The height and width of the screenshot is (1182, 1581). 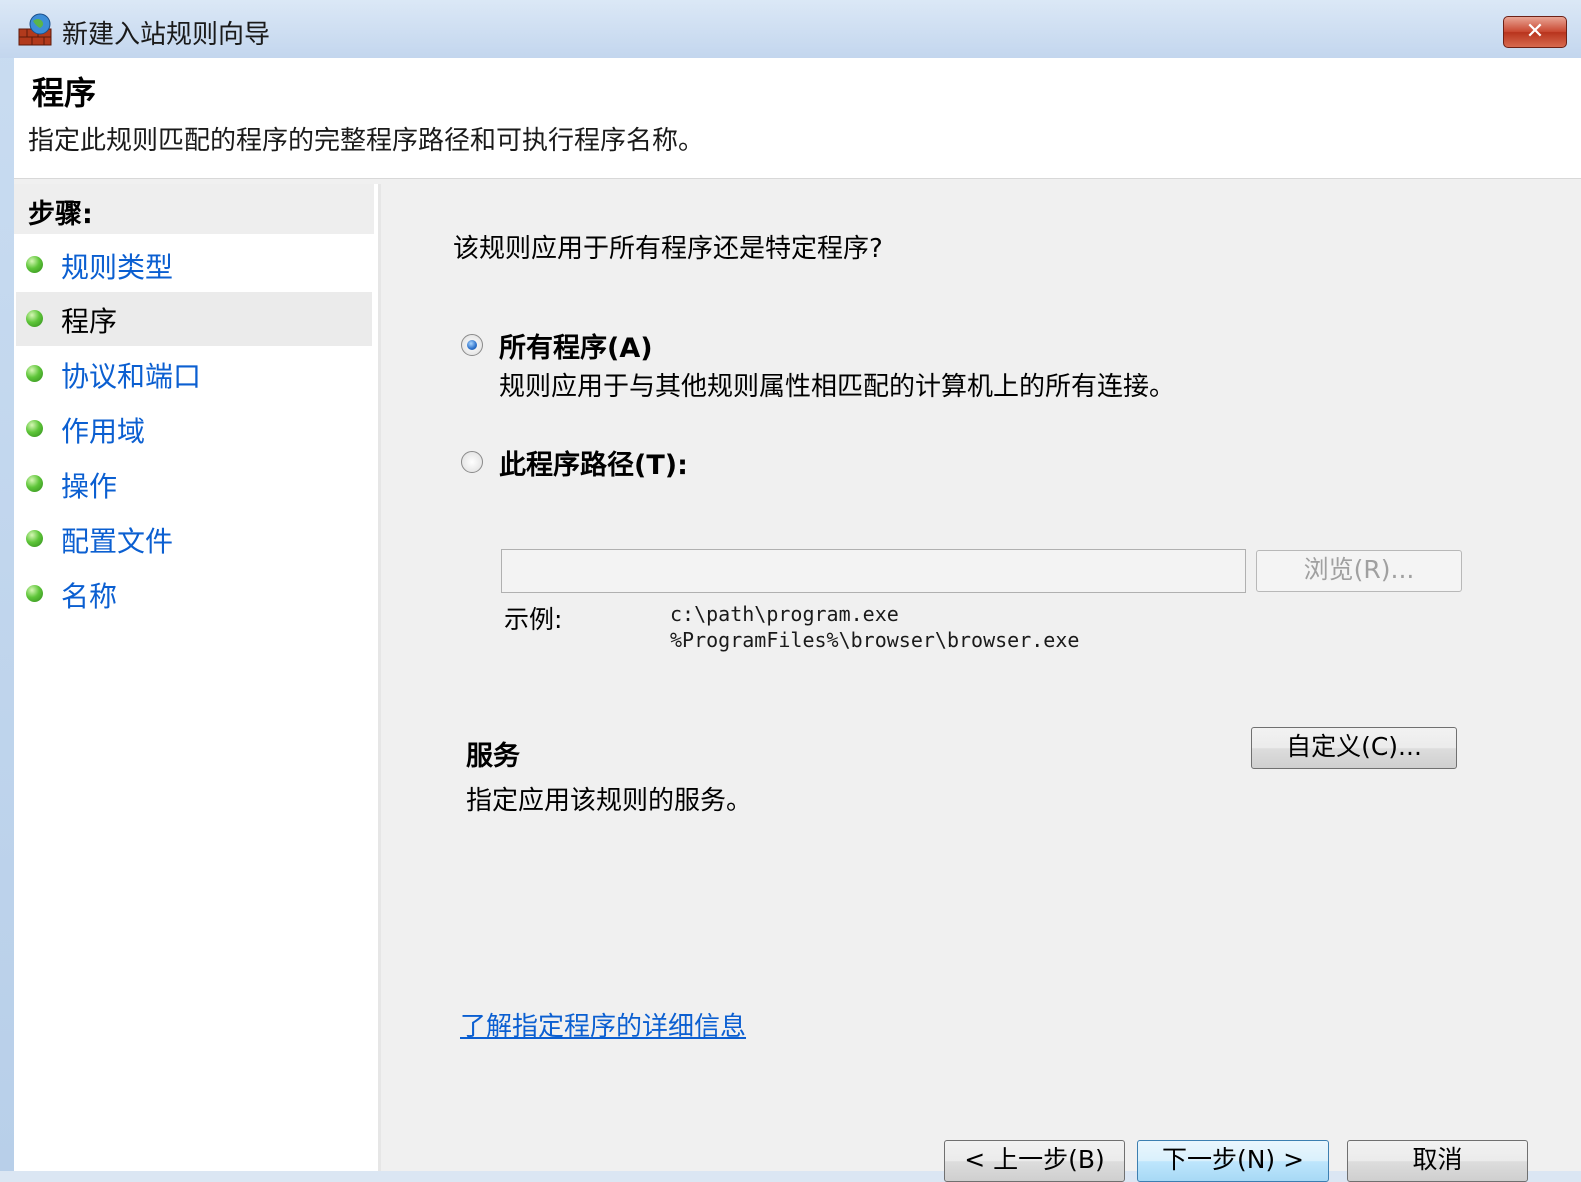 I want to click on example-path-2: %ProgramFiles%\browser\browser.exe, so click(x=875, y=640).